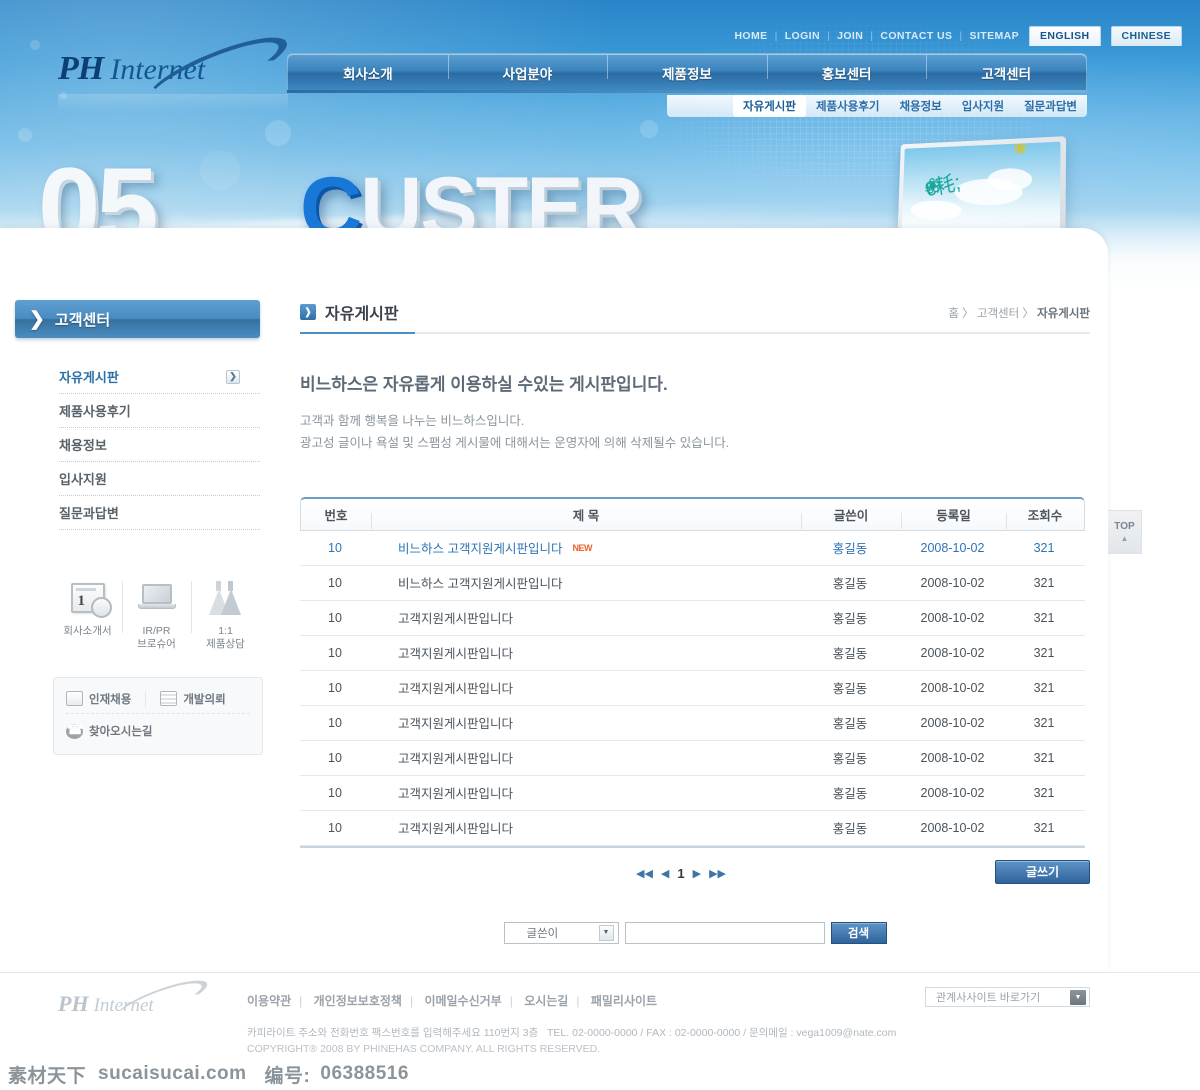 Image resolution: width=1200 pixels, height=1090 pixels. I want to click on footer-link-directions: 오시는길, so click(546, 1001).